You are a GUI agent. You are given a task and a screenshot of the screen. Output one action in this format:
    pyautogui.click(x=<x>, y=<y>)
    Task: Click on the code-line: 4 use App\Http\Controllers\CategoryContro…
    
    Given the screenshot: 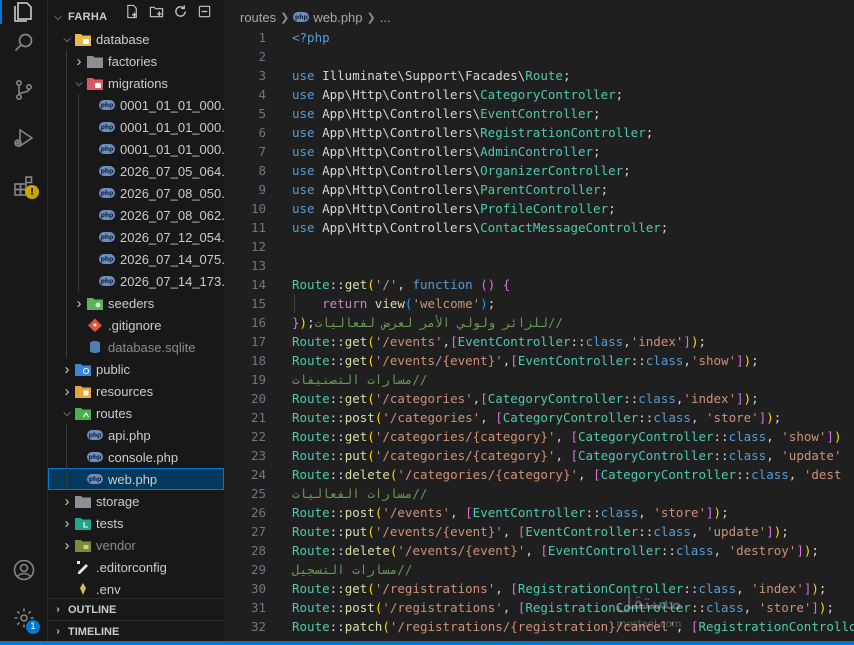 What is the action you would take?
    pyautogui.click(x=539, y=94)
    